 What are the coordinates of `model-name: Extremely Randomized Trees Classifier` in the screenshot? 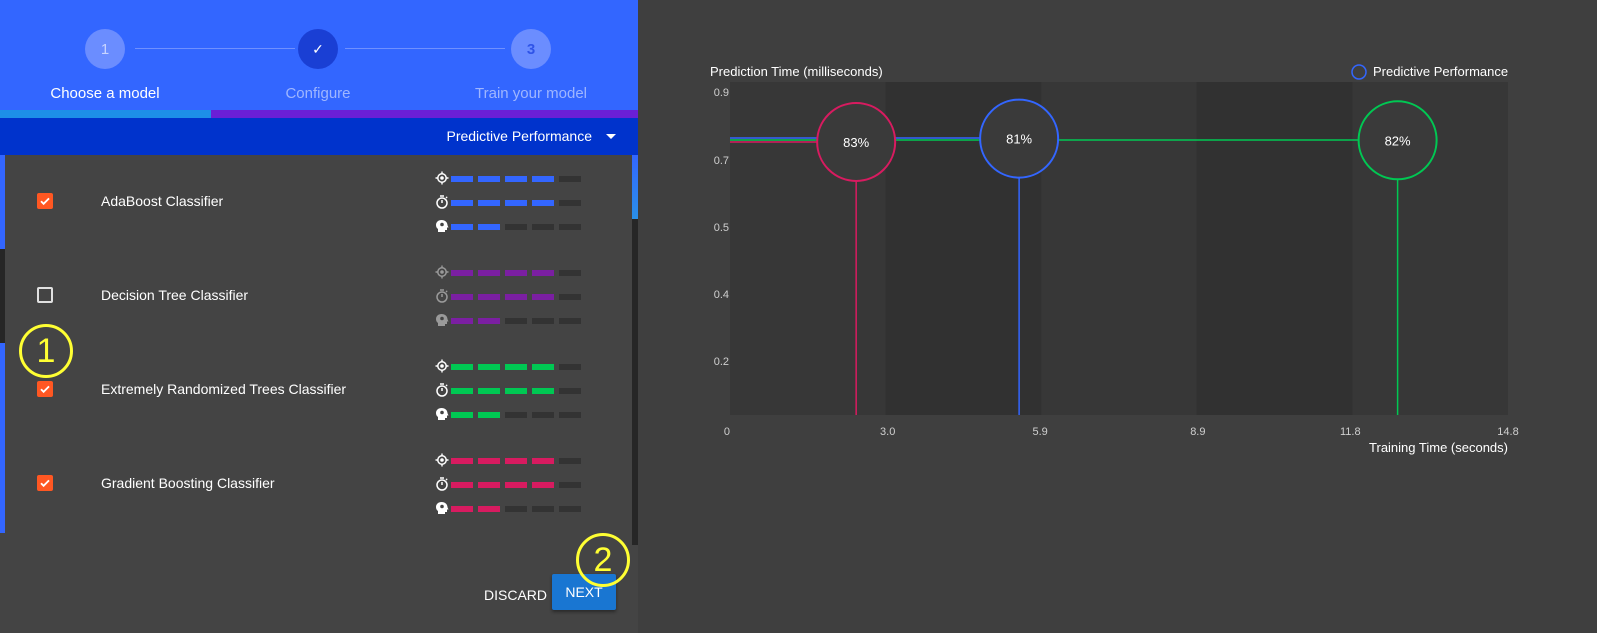 It's located at (224, 389).